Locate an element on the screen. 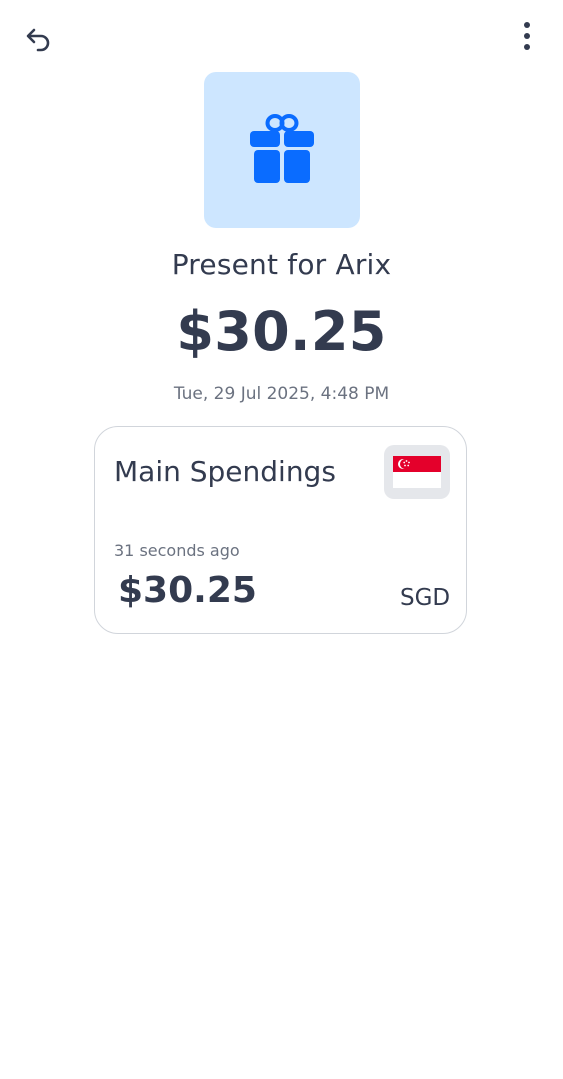 The width and height of the screenshot is (563, 1079). account-balance: $30.25 is located at coordinates (187, 590).